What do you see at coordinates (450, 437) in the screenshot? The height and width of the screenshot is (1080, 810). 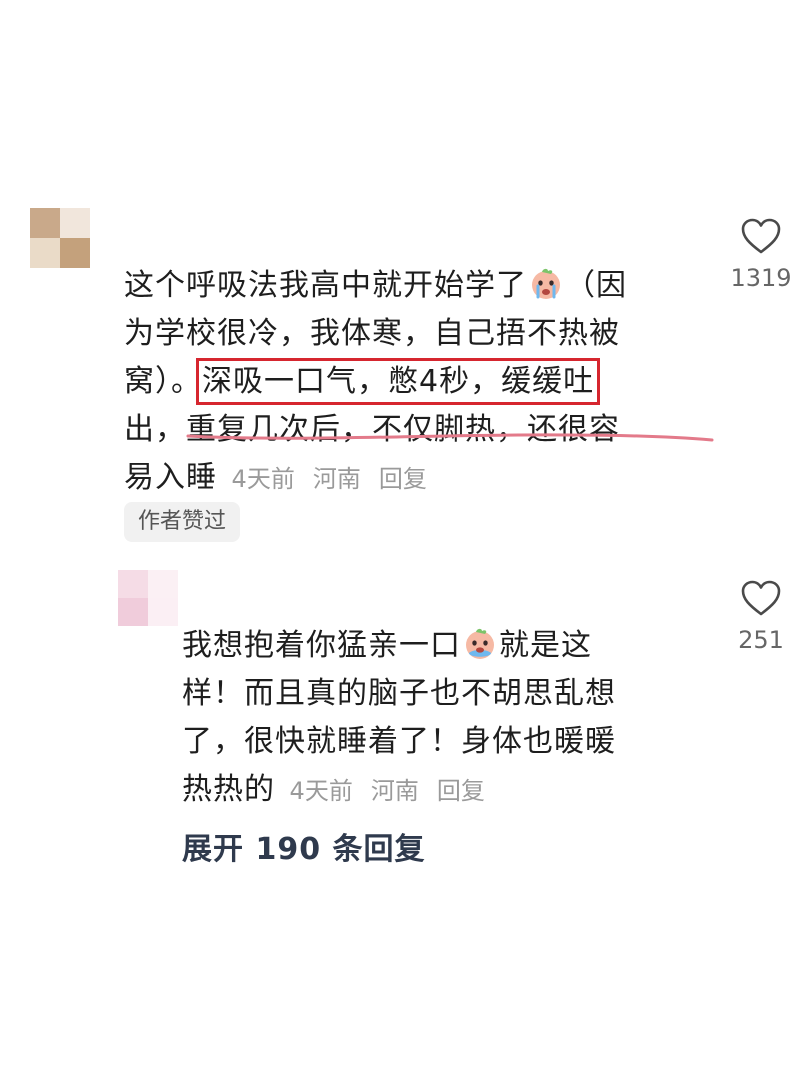 I see `underline-annotation` at bounding box center [450, 437].